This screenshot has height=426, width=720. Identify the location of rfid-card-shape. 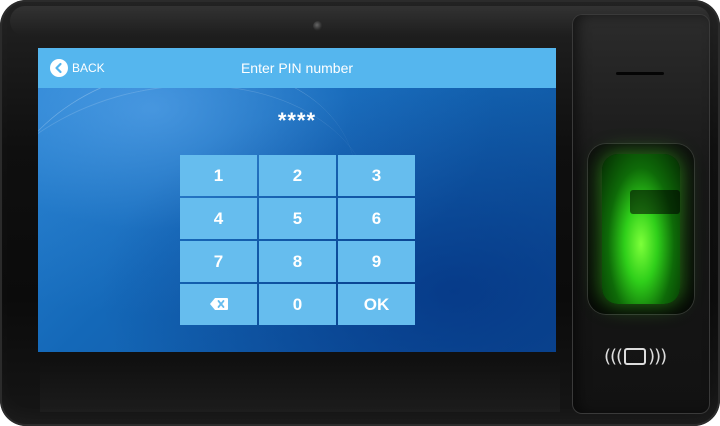
(635, 356).